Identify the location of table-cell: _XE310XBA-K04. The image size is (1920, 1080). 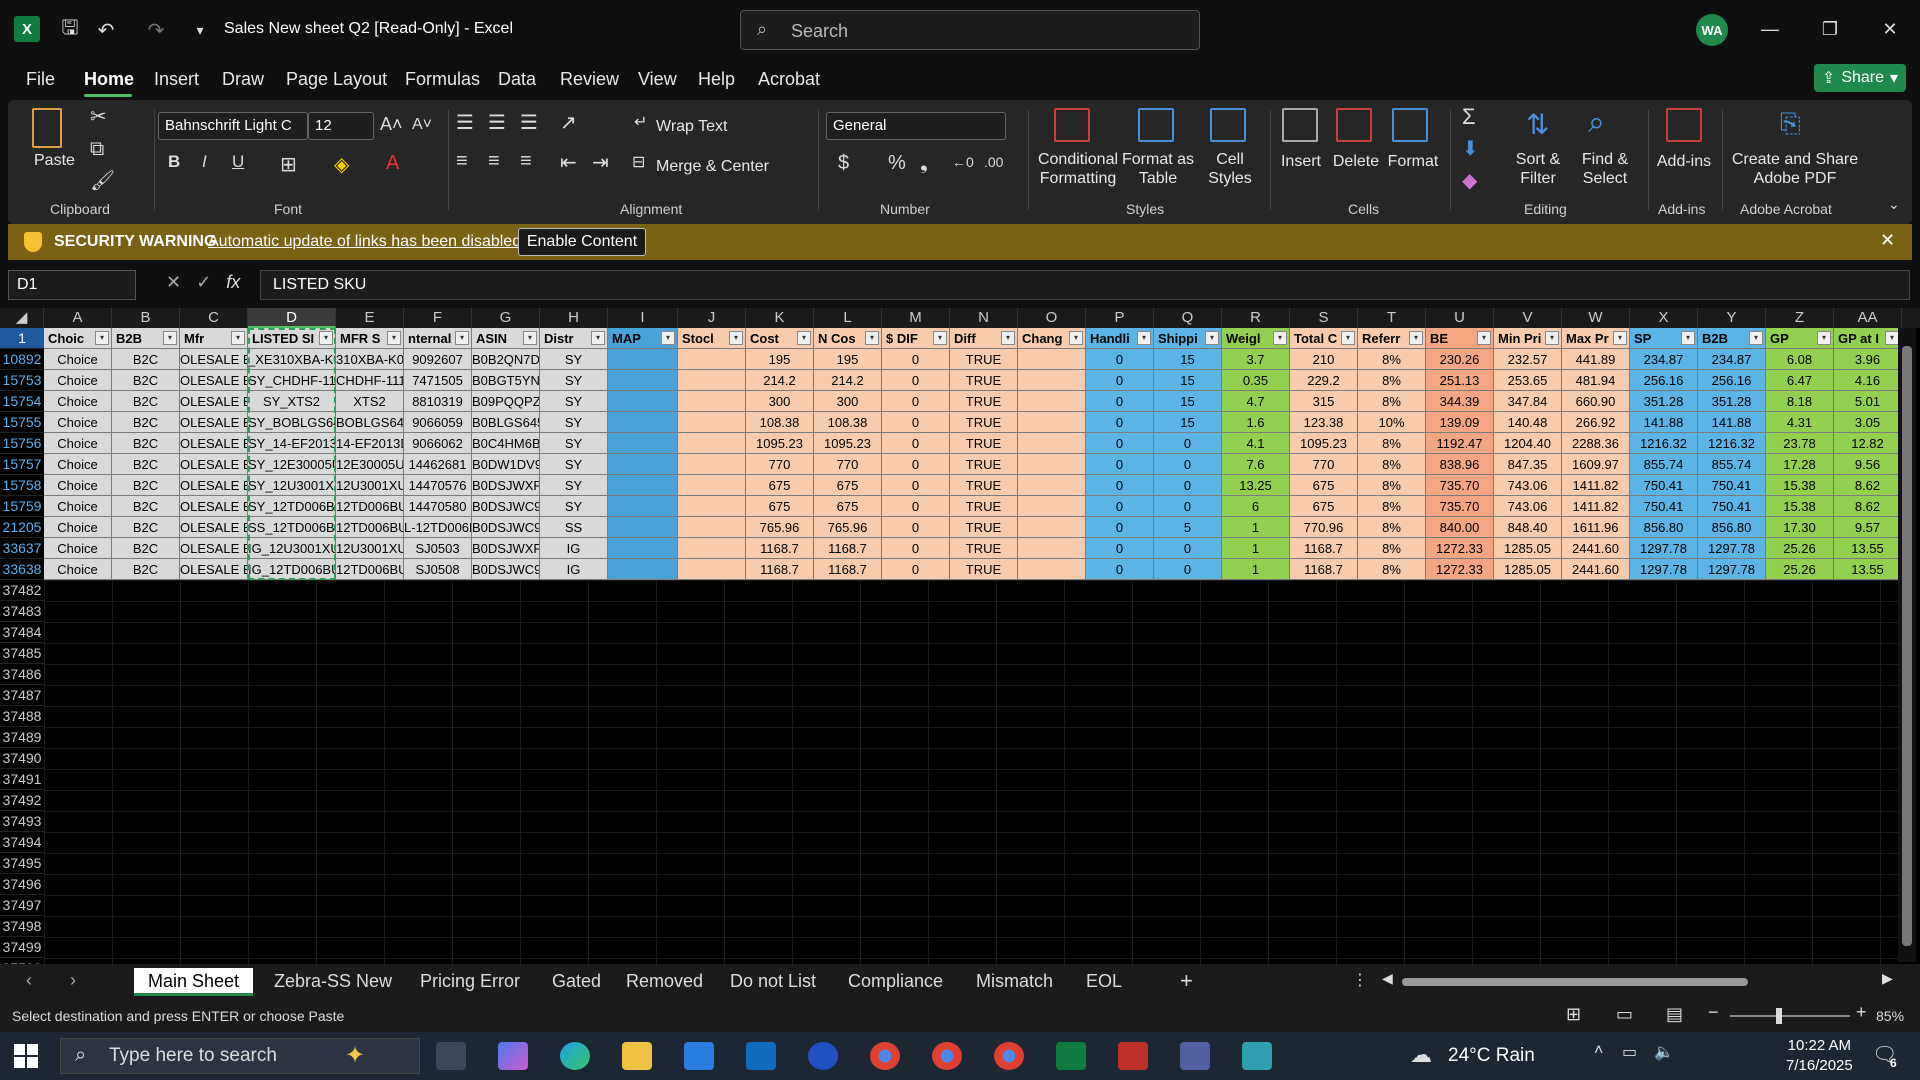
(292, 359).